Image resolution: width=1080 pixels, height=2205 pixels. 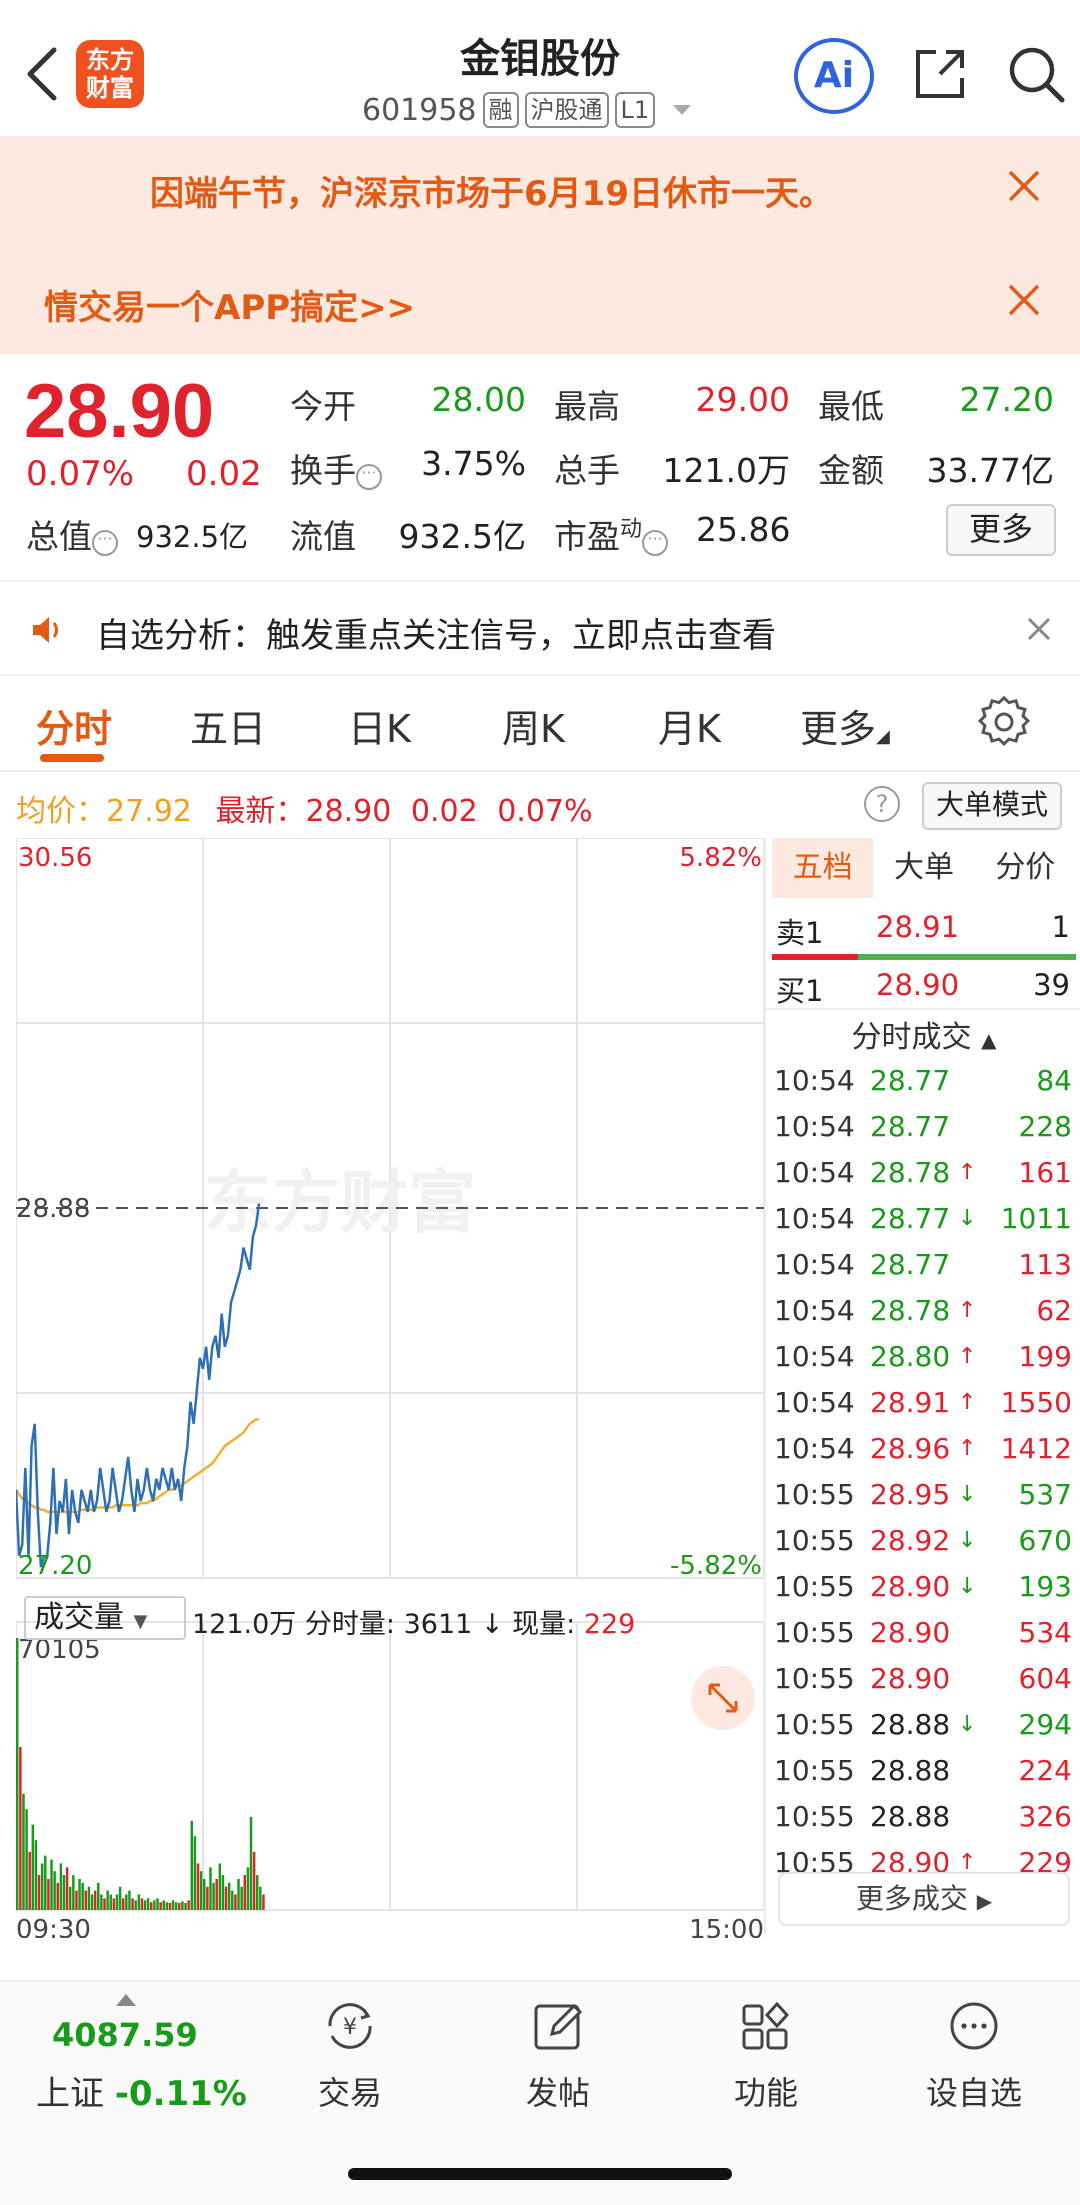 What do you see at coordinates (940, 74) in the screenshot?
I see `share-icon` at bounding box center [940, 74].